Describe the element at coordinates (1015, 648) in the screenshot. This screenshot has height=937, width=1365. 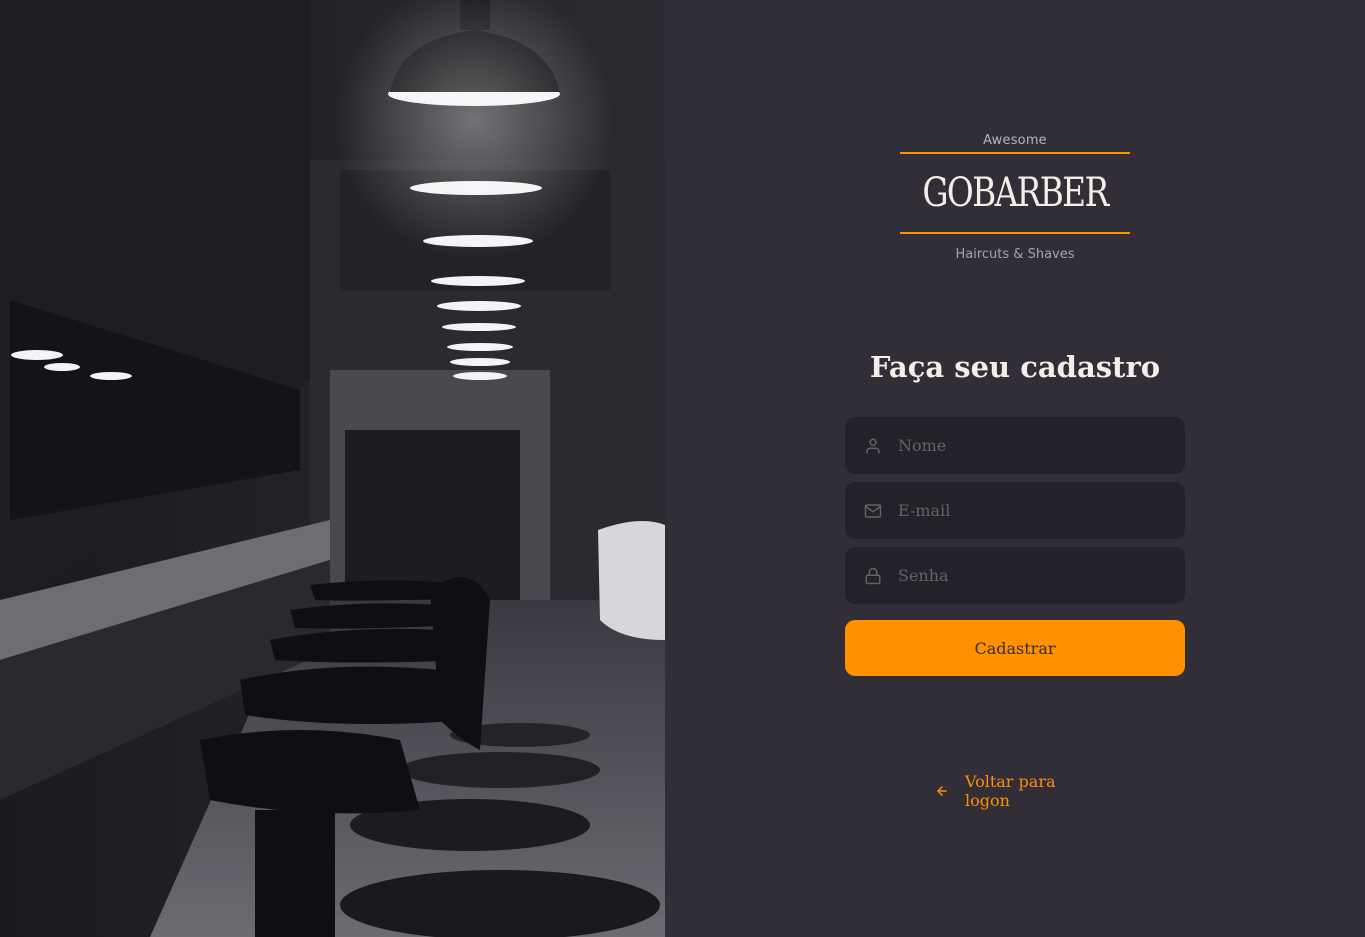
I see `signup-submit-button: Cadastrar` at that location.